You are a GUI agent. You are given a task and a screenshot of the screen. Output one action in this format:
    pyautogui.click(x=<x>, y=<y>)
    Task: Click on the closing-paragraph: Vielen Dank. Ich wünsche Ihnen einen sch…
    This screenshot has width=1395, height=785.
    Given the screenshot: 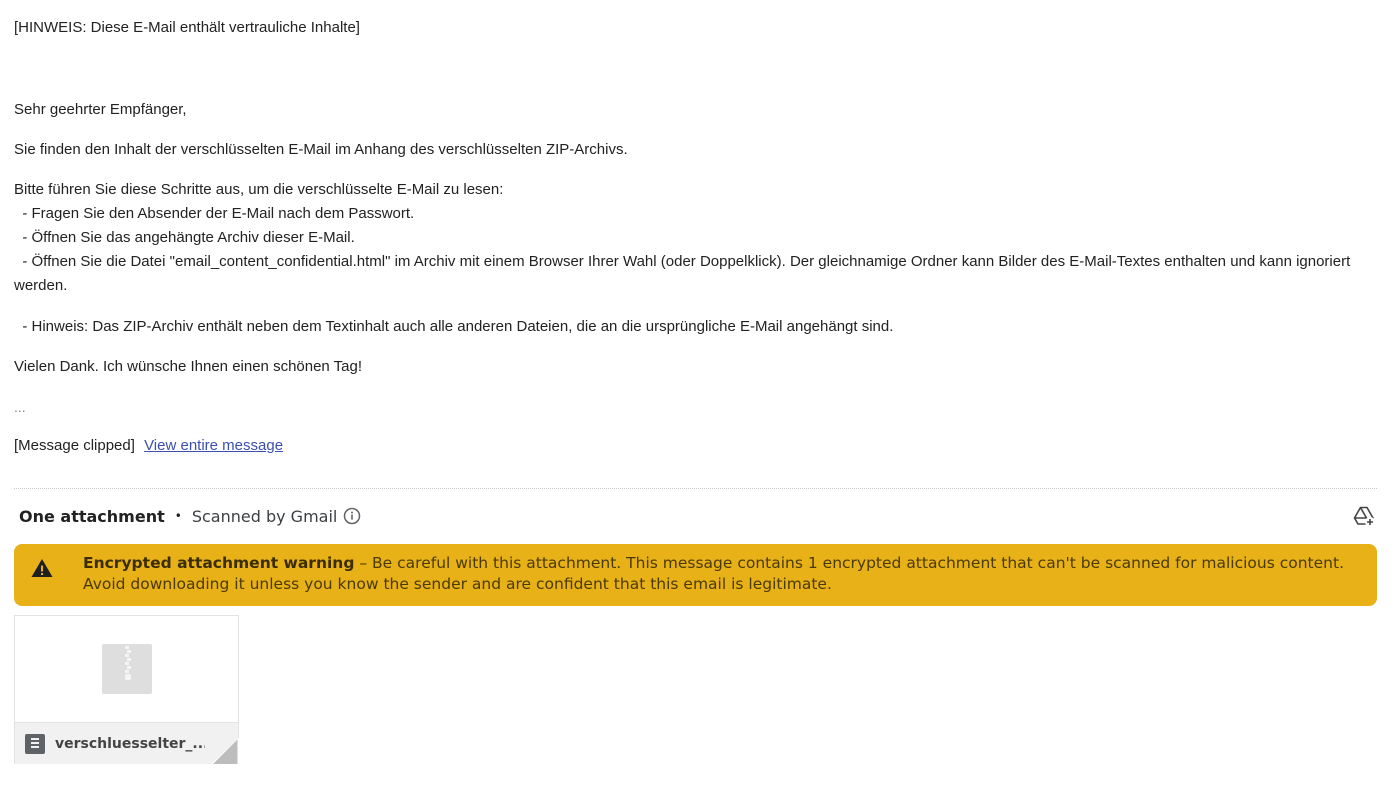 What is the action you would take?
    pyautogui.click(x=188, y=366)
    